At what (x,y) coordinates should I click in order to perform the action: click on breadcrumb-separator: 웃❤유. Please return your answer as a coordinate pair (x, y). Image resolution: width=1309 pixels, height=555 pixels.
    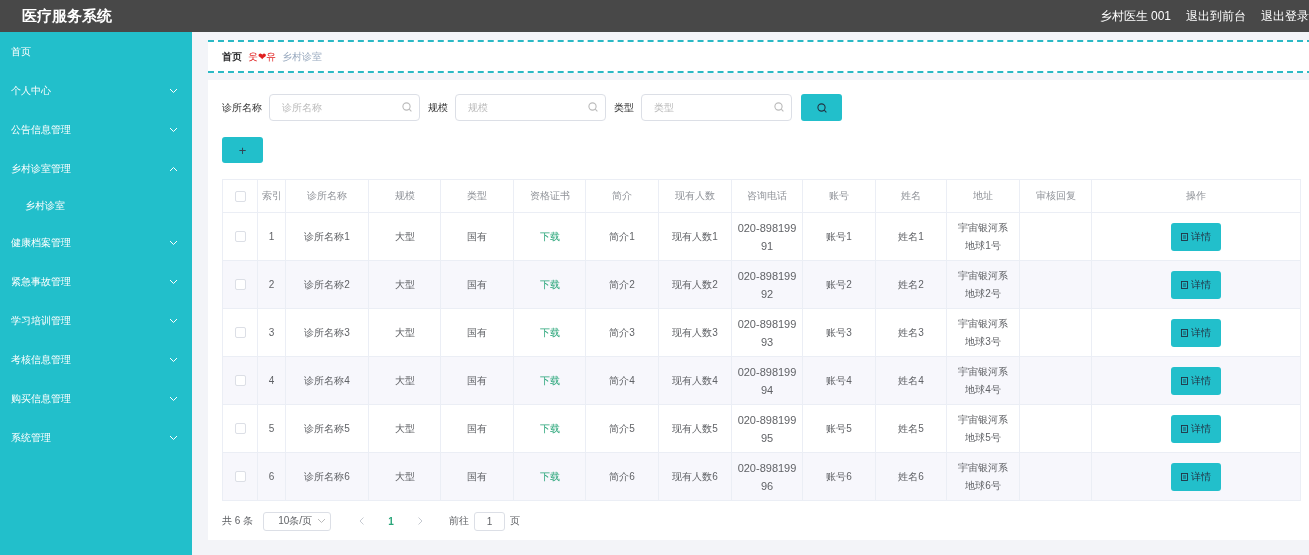
    Looking at the image, I should click on (262, 56).